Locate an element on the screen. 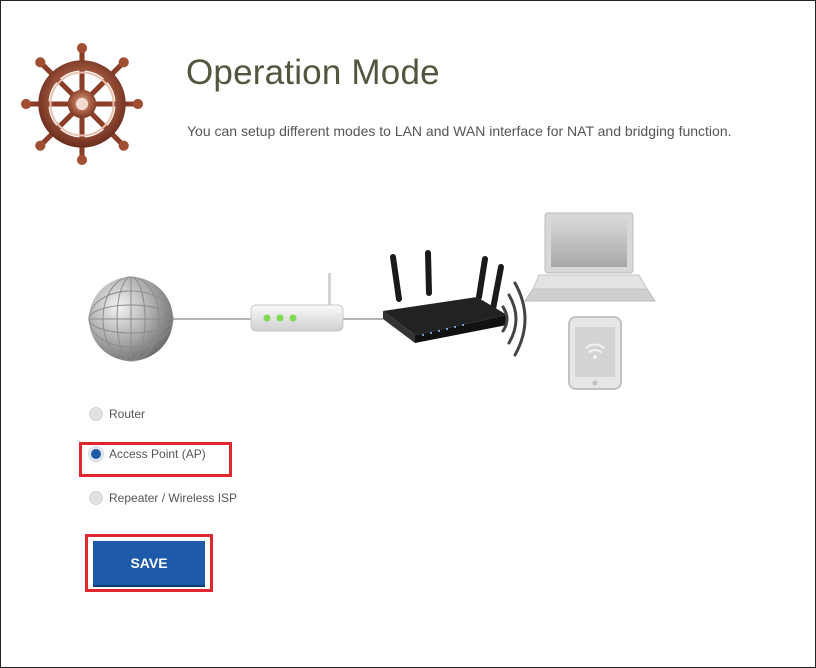  save-button: SAVE is located at coordinates (149, 563).